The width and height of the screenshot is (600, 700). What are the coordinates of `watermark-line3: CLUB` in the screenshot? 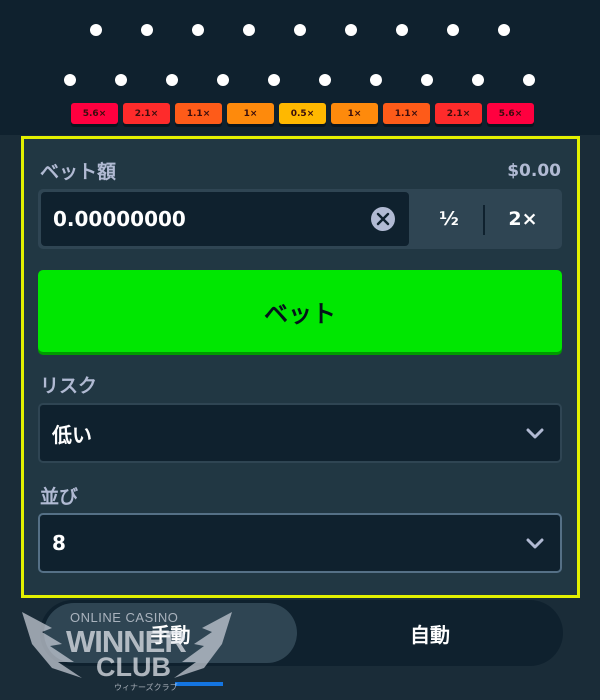 It's located at (133, 667).